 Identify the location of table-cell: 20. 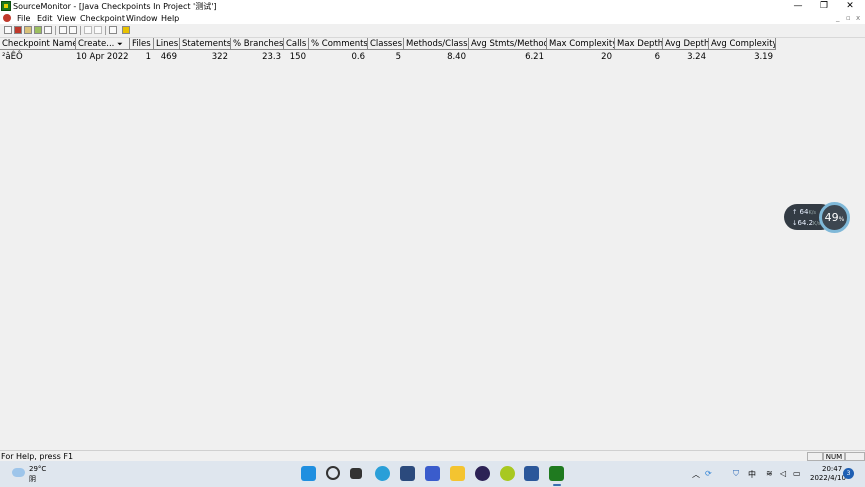
(606, 57).